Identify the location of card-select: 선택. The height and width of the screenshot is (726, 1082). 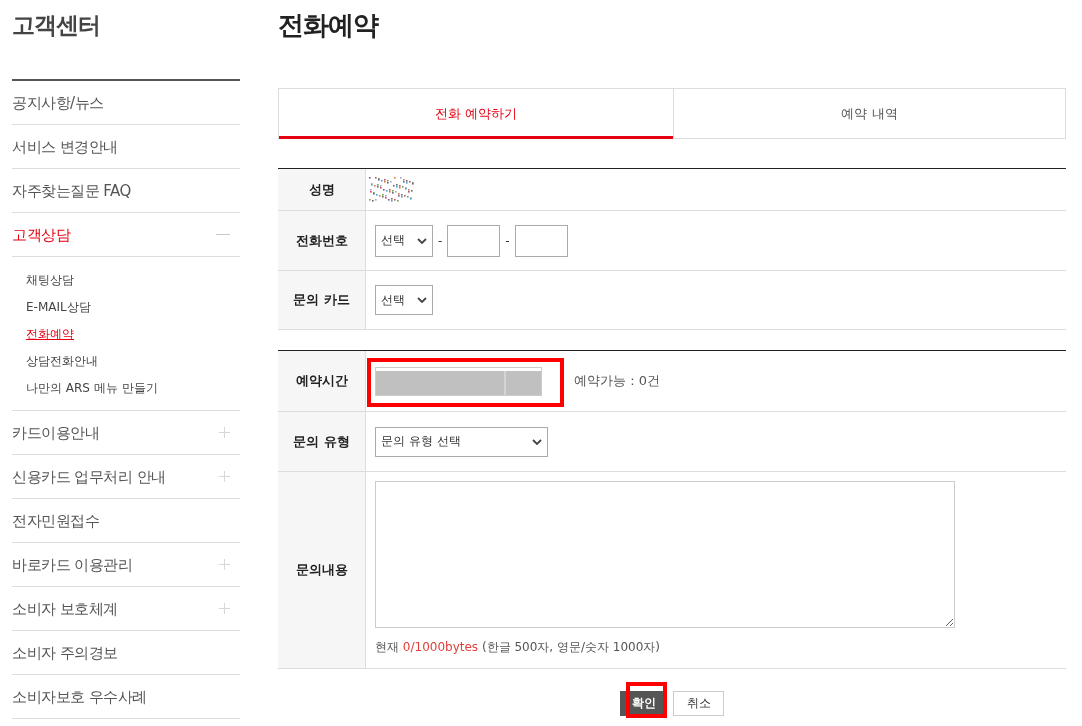
(404, 300).